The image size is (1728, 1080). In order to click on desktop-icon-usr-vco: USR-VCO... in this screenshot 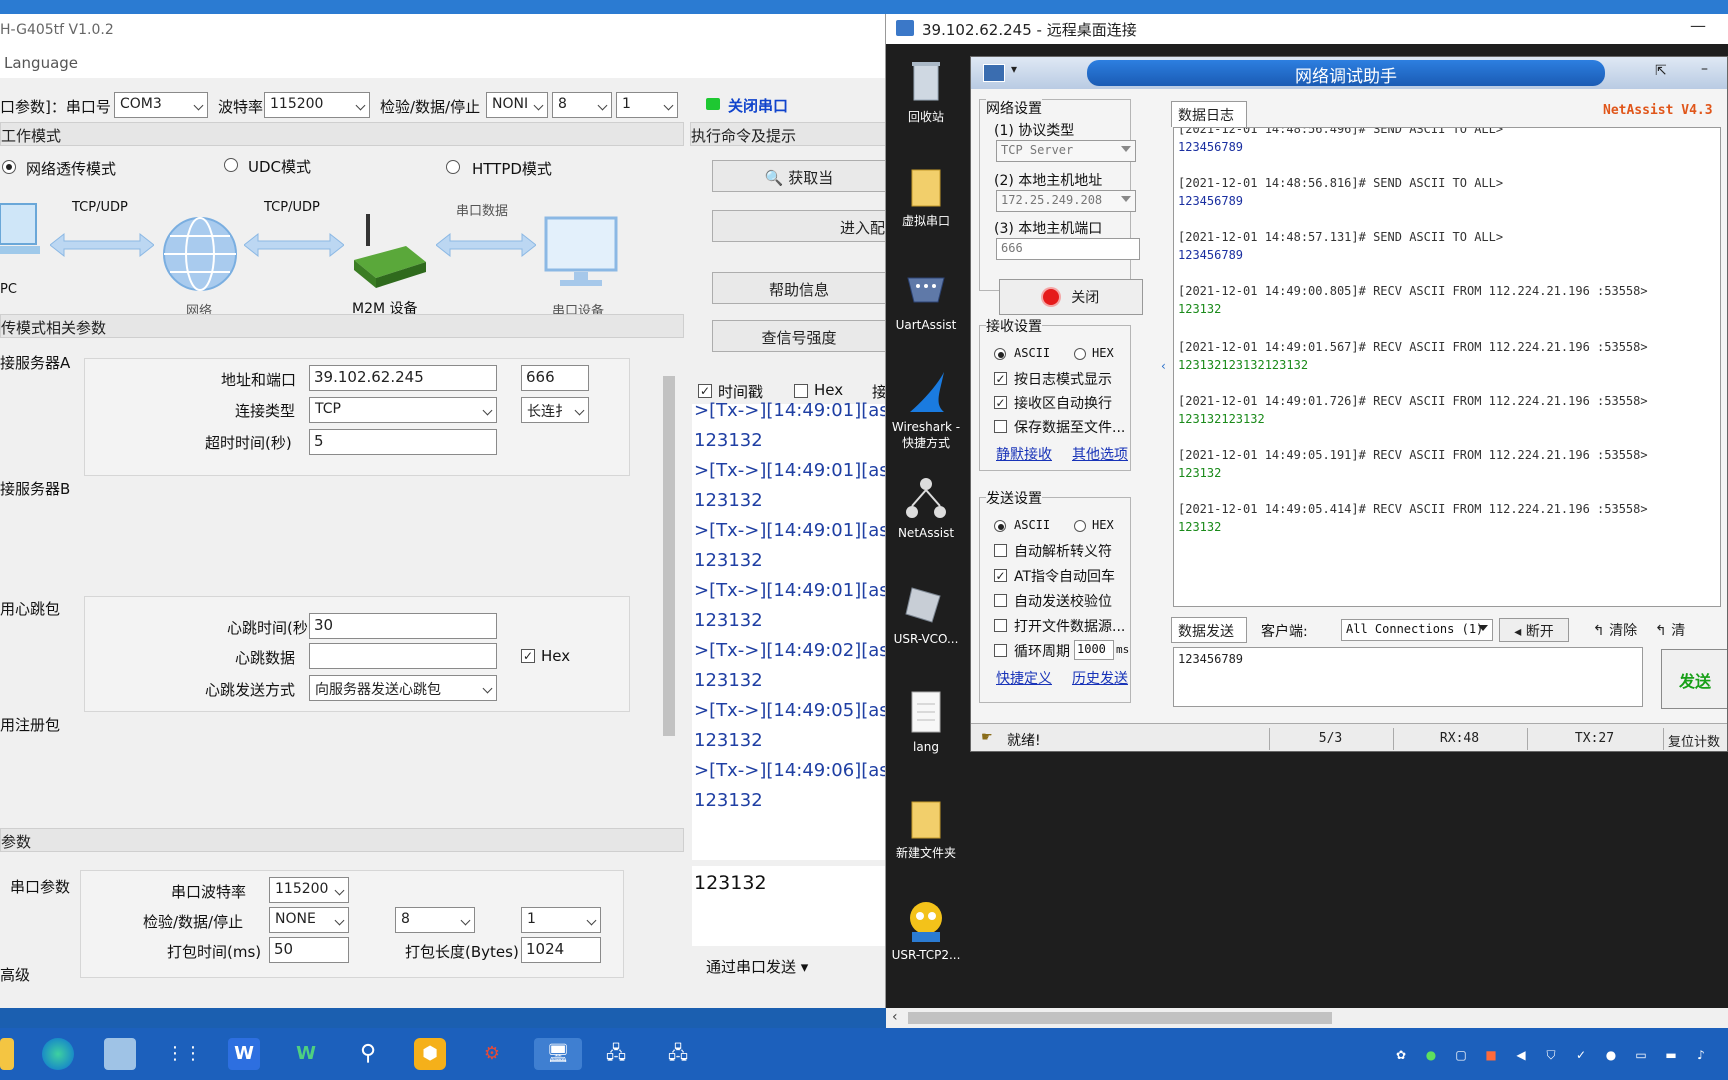, I will do `click(926, 614)`.